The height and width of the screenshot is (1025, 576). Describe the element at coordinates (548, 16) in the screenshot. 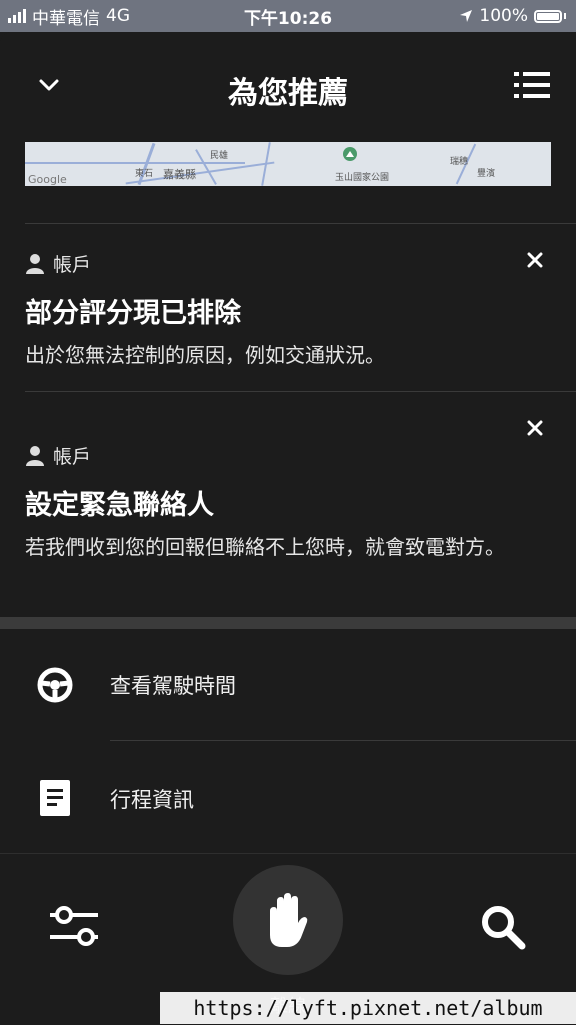

I see `battery-icon` at that location.